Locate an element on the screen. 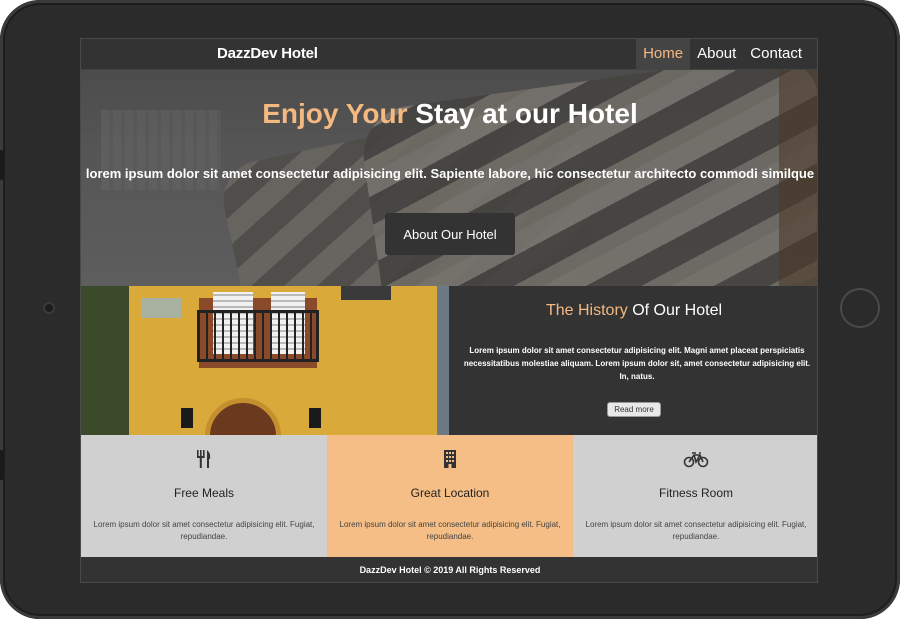  image-palm-tree is located at coordinates (105, 360).